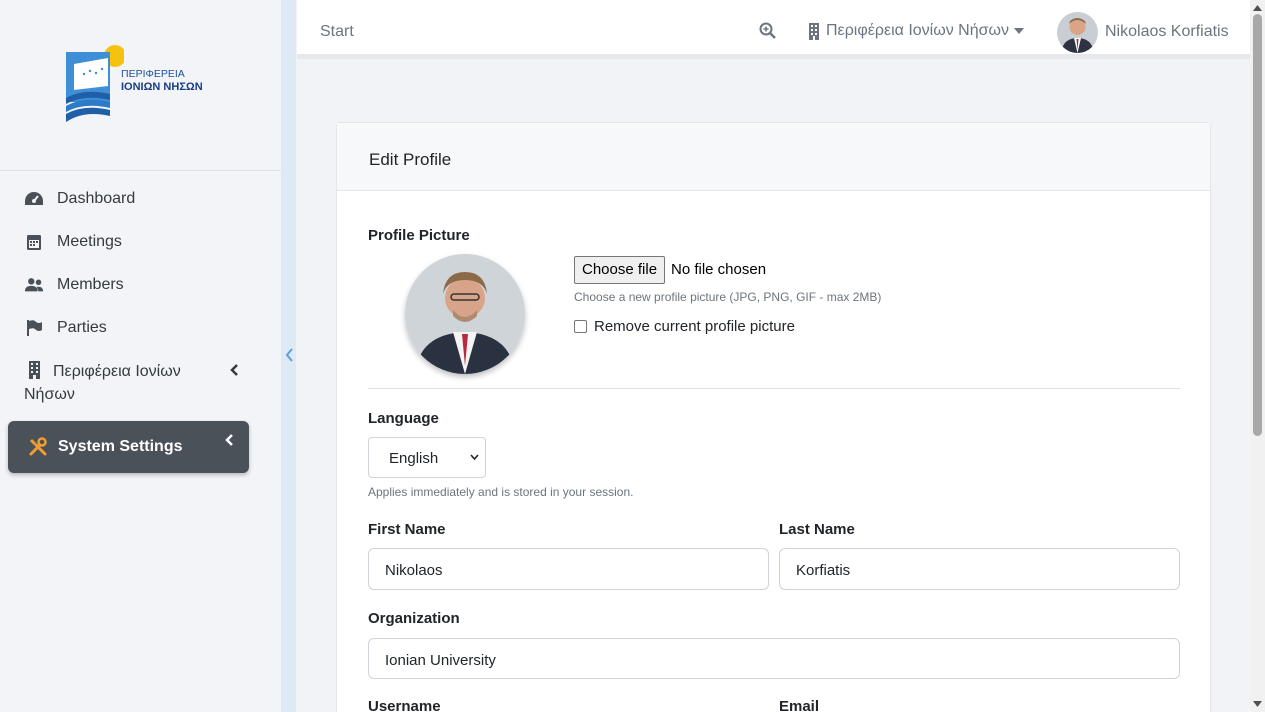  I want to click on logo-text: ΠΕΡΙΦΕΡΕΙΑ ΙΟΝΙΩΝ ΝΗΣΩΝ, so click(162, 81).